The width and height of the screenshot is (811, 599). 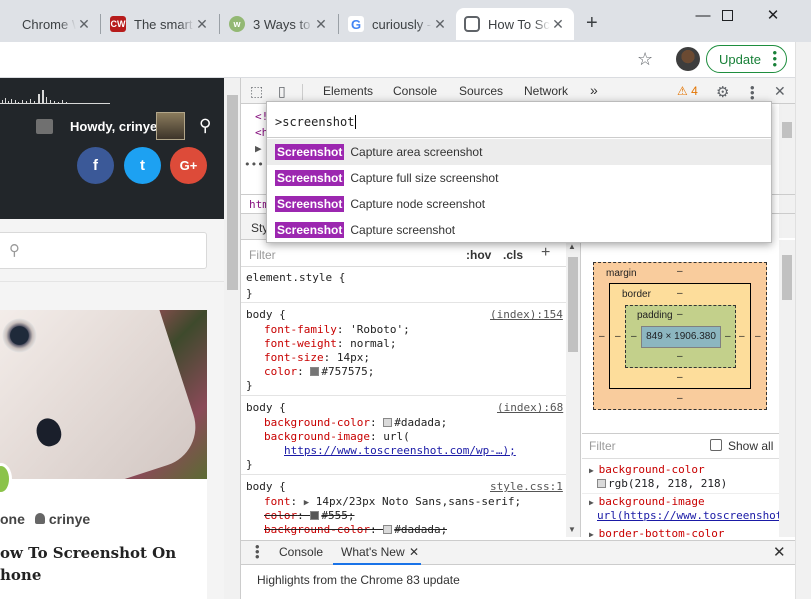 I want to click on hov-toggle: :hov, so click(x=478, y=255).